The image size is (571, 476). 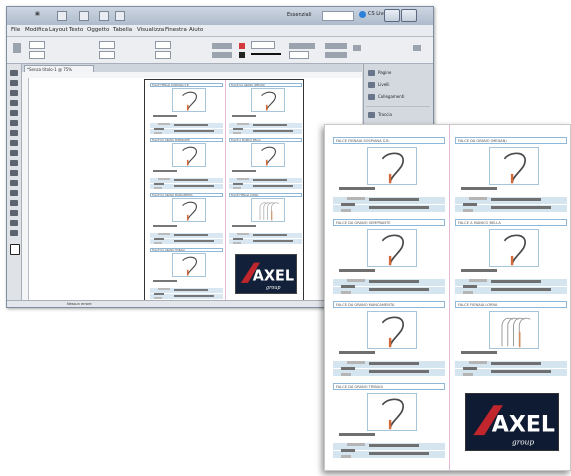 What do you see at coordinates (196, 30) in the screenshot?
I see `menu-aiuto: Aiuto` at bounding box center [196, 30].